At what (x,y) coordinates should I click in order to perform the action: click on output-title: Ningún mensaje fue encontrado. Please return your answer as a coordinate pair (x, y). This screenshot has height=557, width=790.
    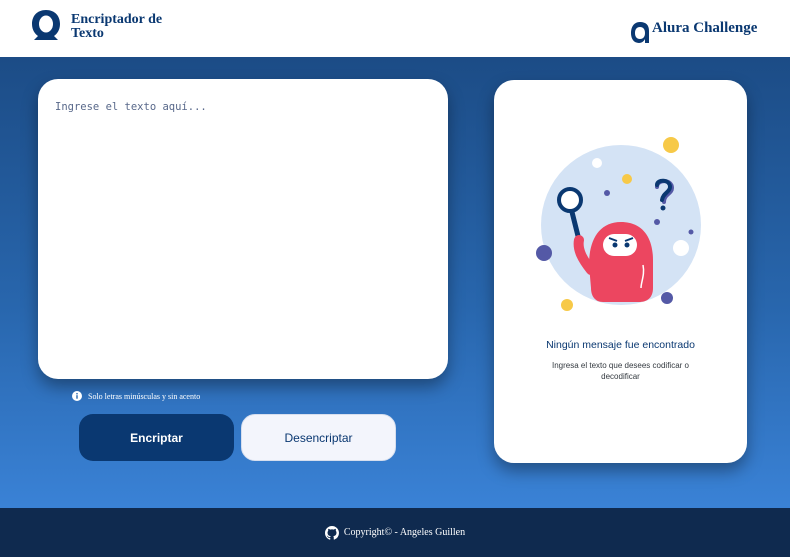
    Looking at the image, I should click on (620, 345).